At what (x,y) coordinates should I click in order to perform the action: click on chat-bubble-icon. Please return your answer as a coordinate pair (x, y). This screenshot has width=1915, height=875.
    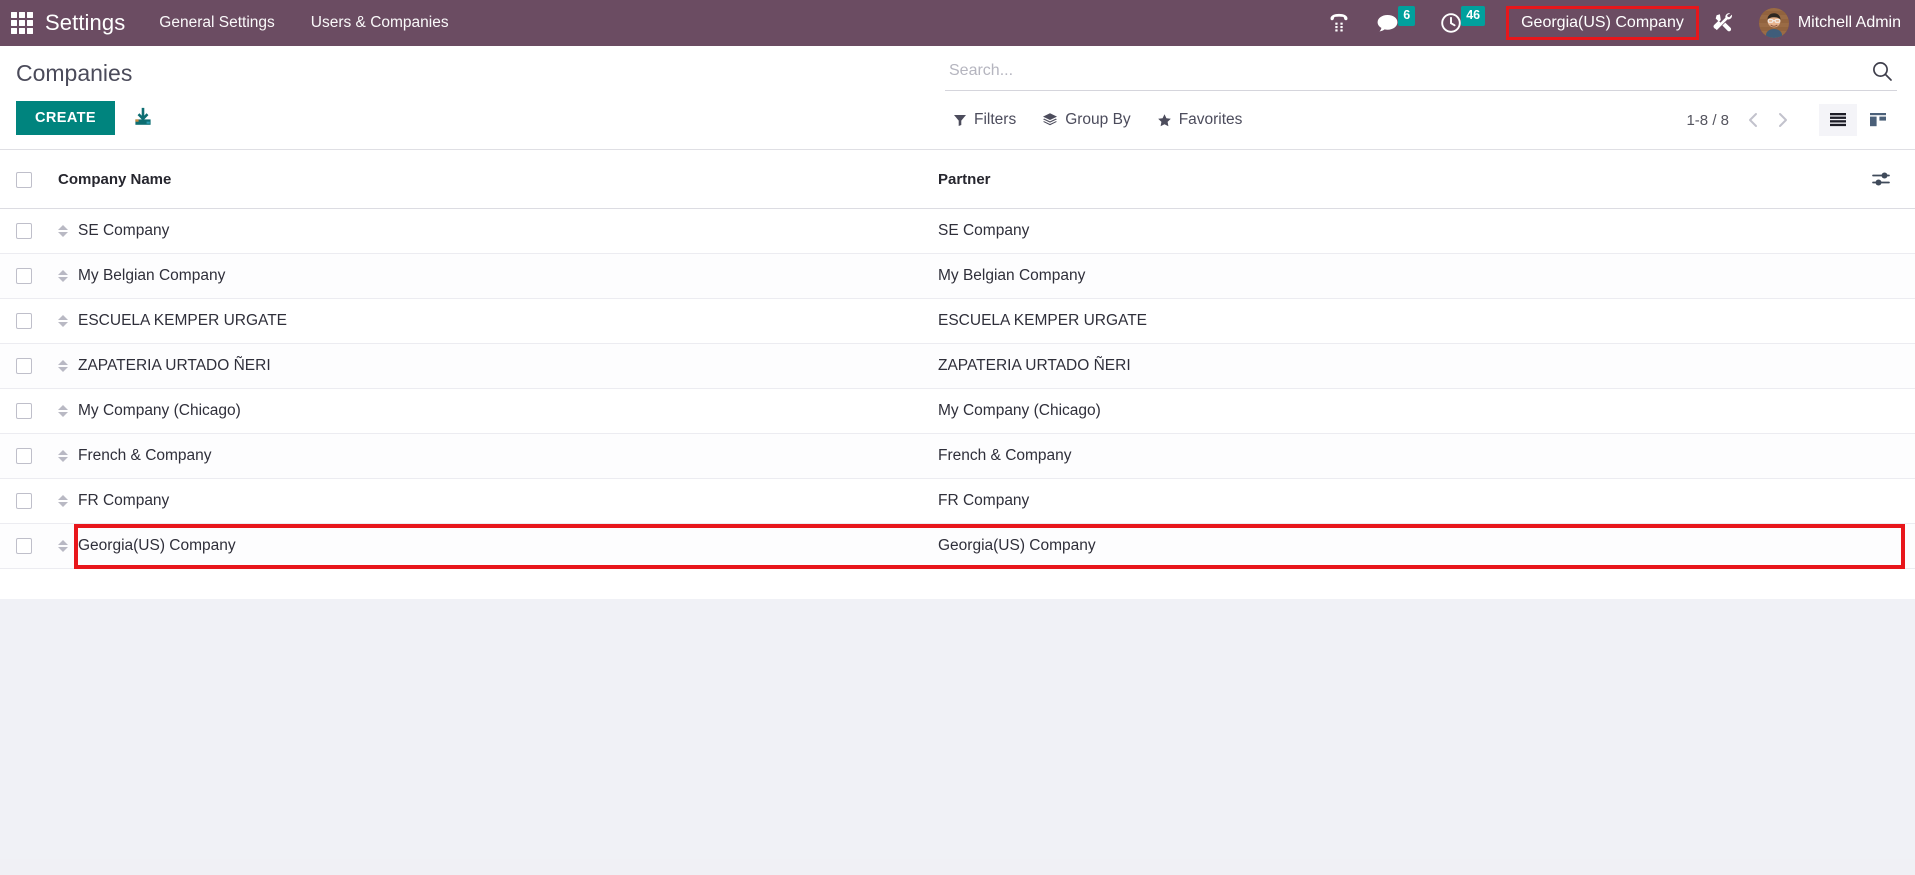
    Looking at the image, I should click on (1387, 23).